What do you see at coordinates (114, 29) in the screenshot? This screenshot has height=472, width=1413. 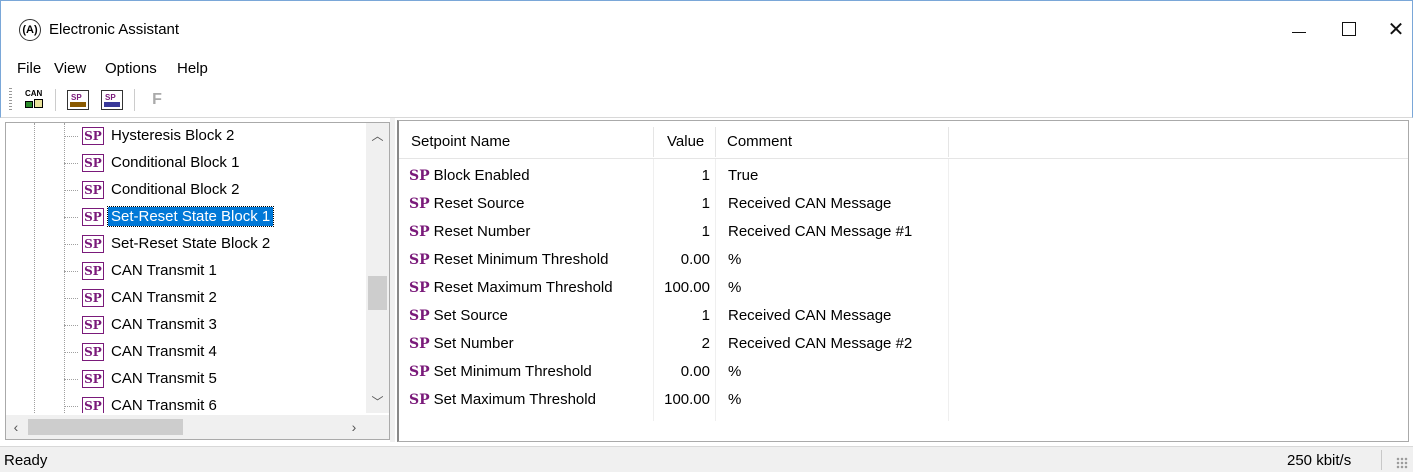 I see `window-title: Electronic Assistant` at bounding box center [114, 29].